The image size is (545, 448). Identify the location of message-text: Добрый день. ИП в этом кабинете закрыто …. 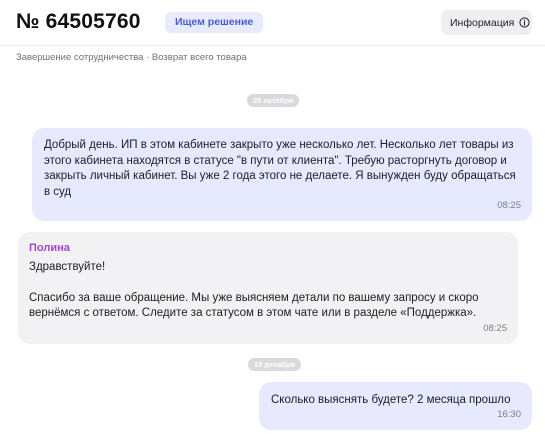
(281, 168).